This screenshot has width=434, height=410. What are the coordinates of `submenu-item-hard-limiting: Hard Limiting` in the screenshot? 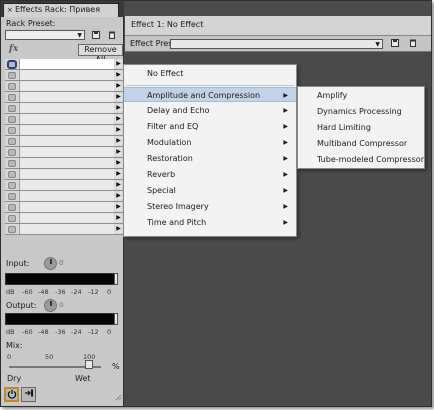 It's located at (361, 127).